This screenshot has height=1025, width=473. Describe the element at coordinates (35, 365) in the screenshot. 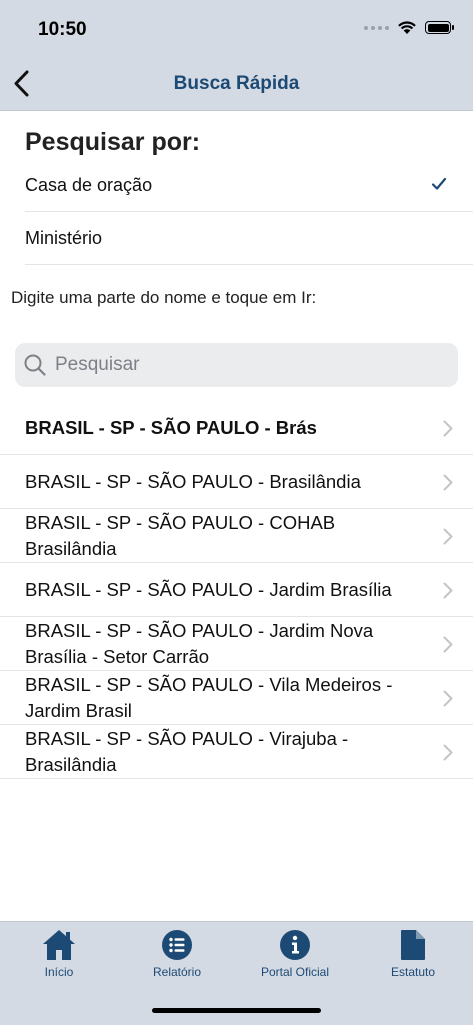

I see `search-icon` at that location.